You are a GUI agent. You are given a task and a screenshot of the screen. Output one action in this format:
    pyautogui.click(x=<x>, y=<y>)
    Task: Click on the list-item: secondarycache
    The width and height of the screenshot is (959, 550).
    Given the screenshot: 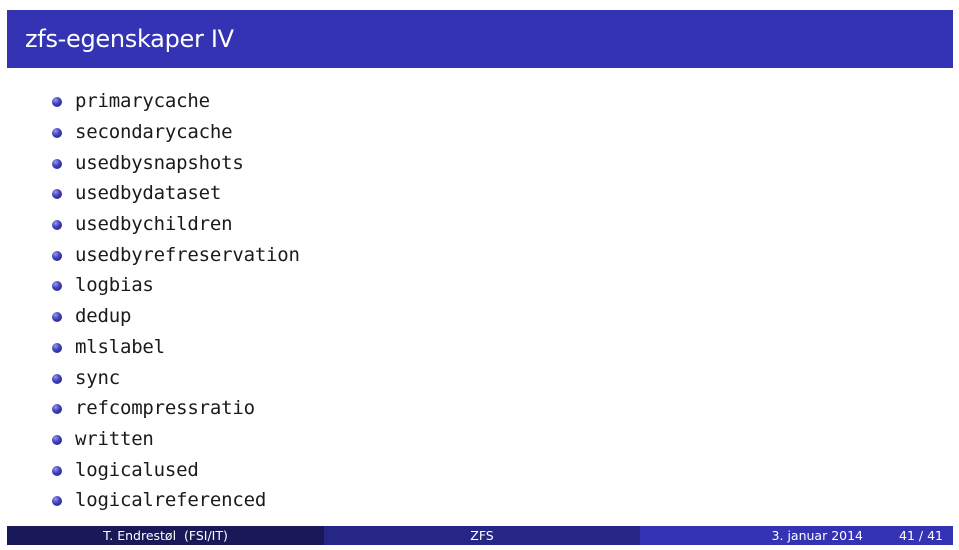 What is the action you would take?
    pyautogui.click(x=176, y=132)
    